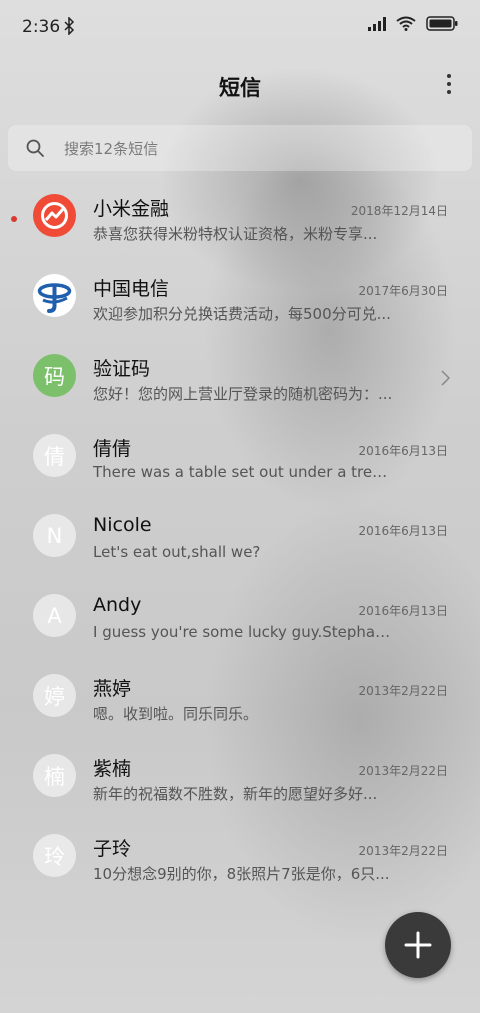 The image size is (480, 1013). Describe the element at coordinates (399, 211) in the screenshot. I see `message-date: 2018年12月14日` at that location.